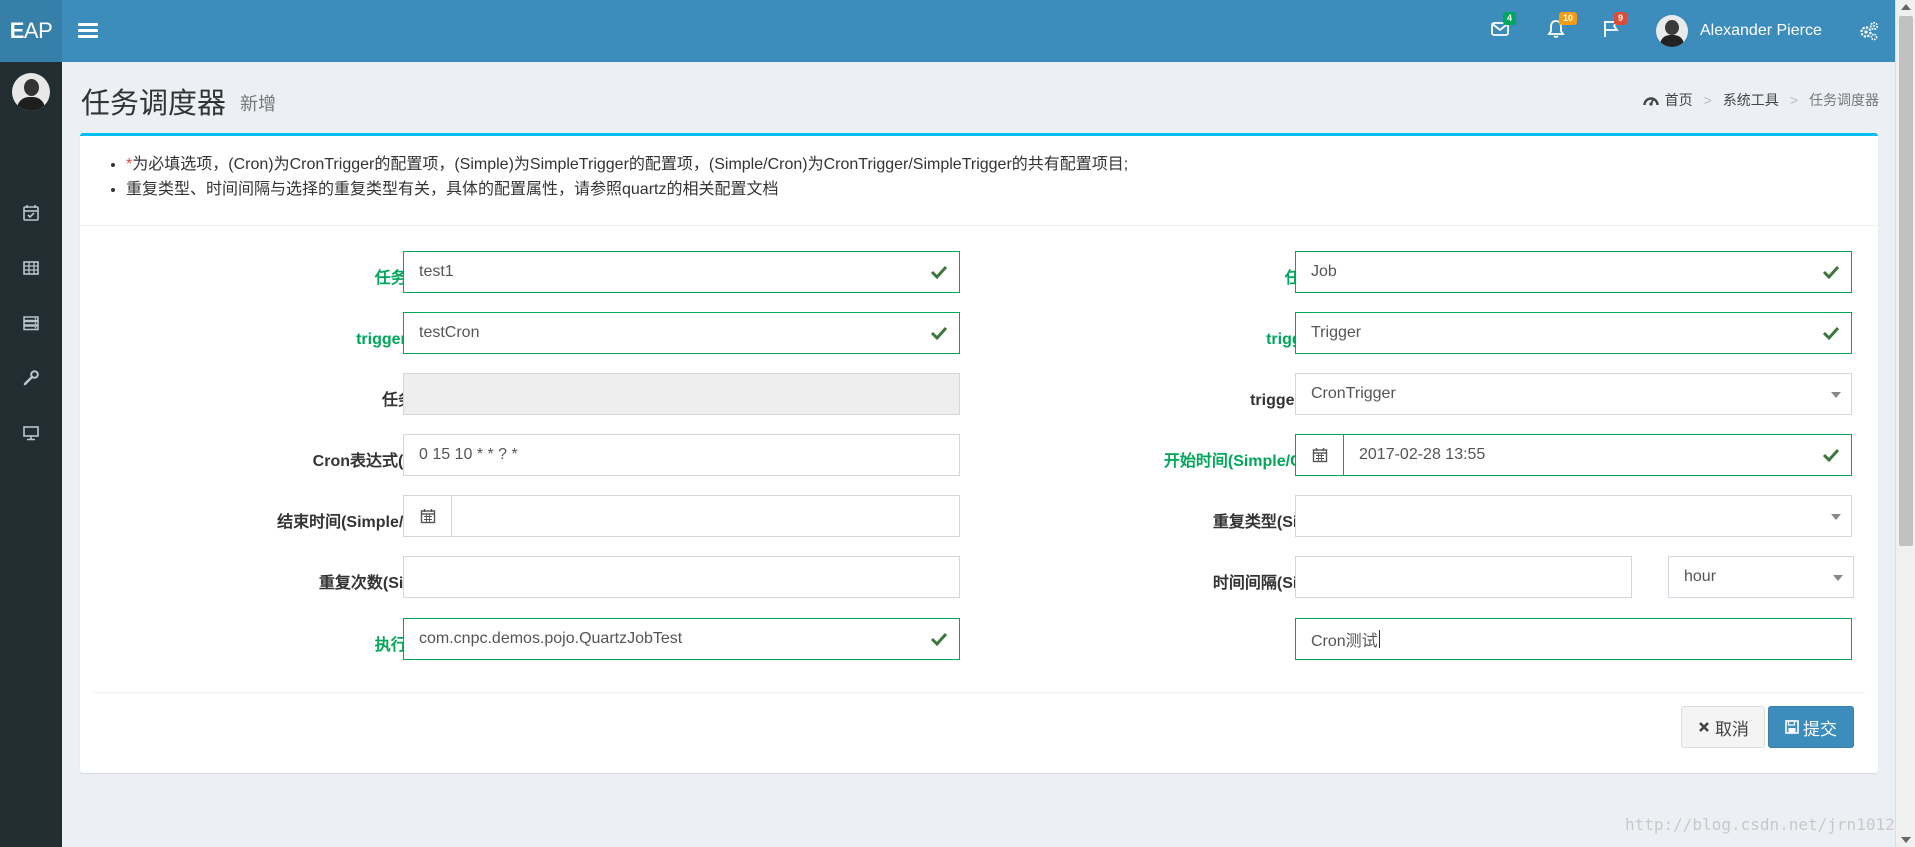 The width and height of the screenshot is (1915, 847). I want to click on notifications-count-badge: 10, so click(1568, 18).